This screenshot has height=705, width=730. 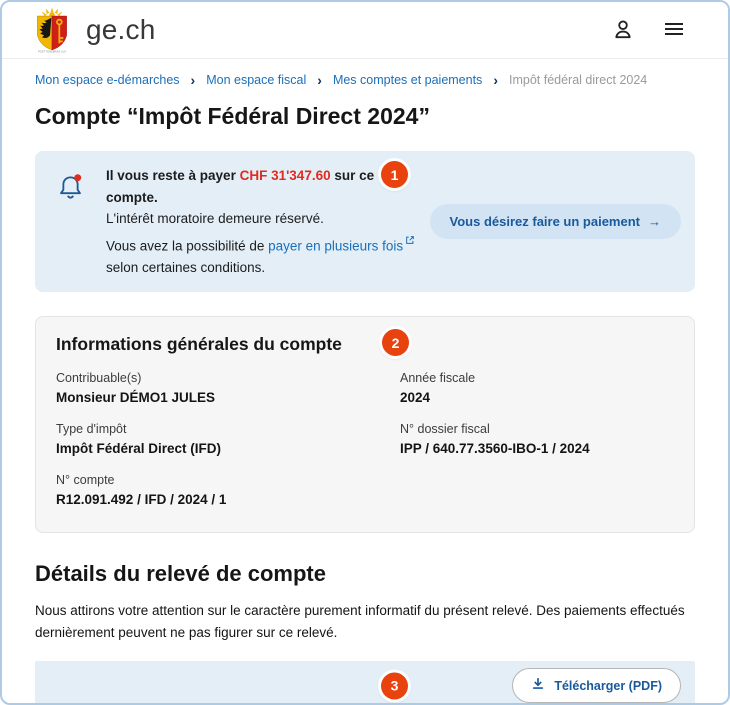 I want to click on svg-text: POST TENEBRAS LUX, so click(x=52, y=51).